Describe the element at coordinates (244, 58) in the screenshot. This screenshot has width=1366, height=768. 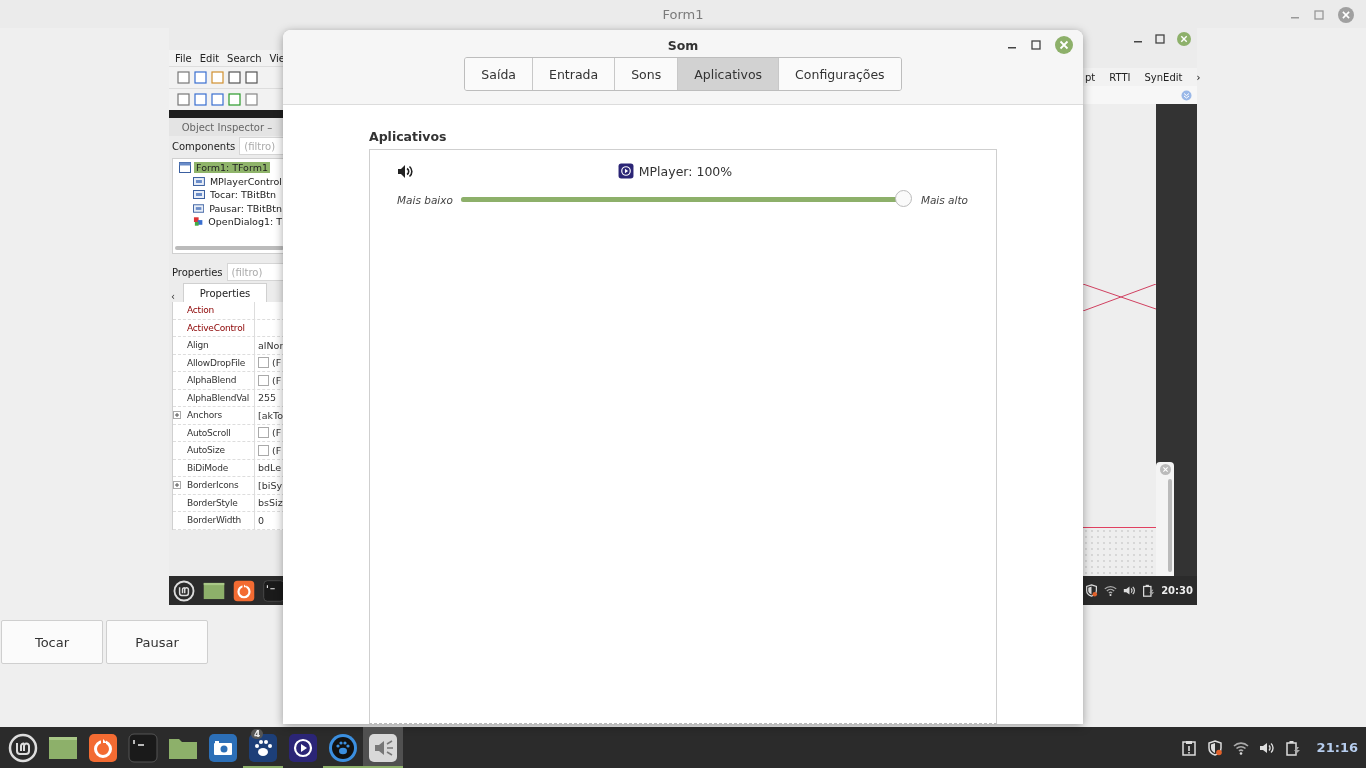
I see `menu-item: Search` at that location.